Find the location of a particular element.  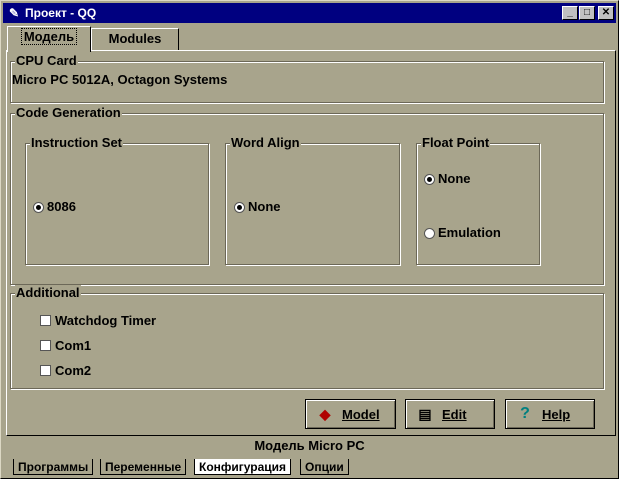

checkbox-watchdog-timer-label: Watchdog Timer is located at coordinates (105, 321).